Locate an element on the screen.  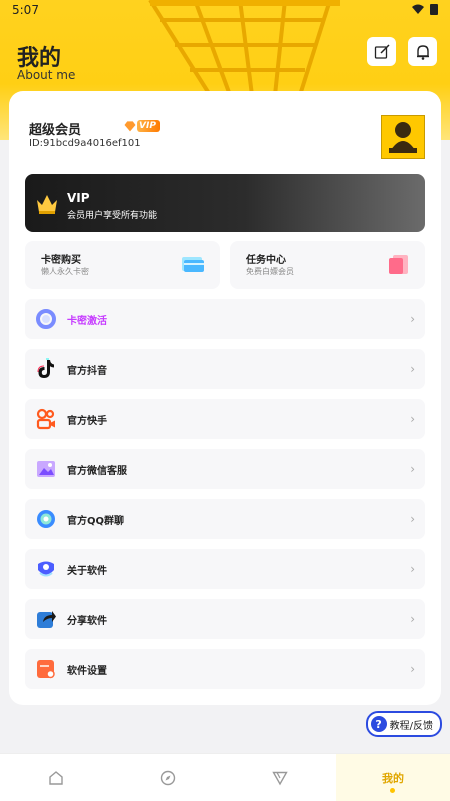
vip-tag: VIP is located at coordinates (148, 126).